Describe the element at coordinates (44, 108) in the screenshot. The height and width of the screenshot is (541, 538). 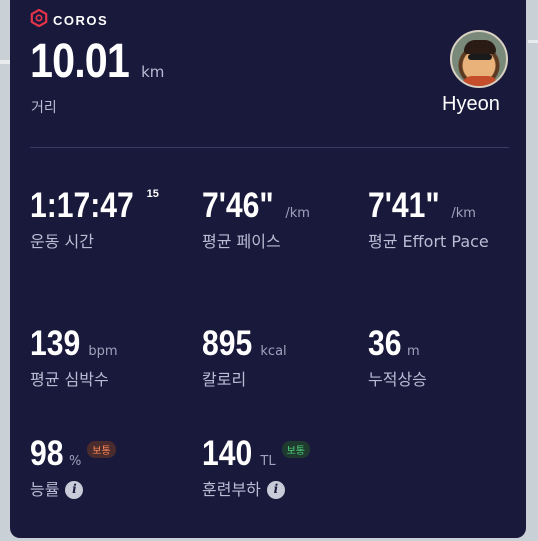
I see `distance-label: 거리` at that location.